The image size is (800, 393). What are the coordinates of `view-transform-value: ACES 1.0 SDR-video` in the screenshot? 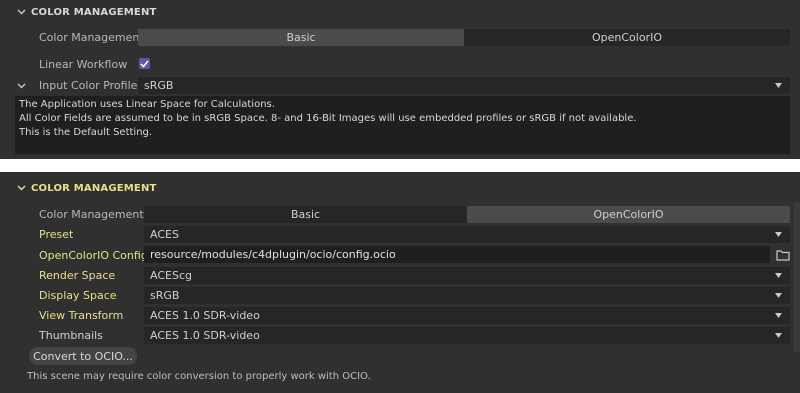 It's located at (205, 315).